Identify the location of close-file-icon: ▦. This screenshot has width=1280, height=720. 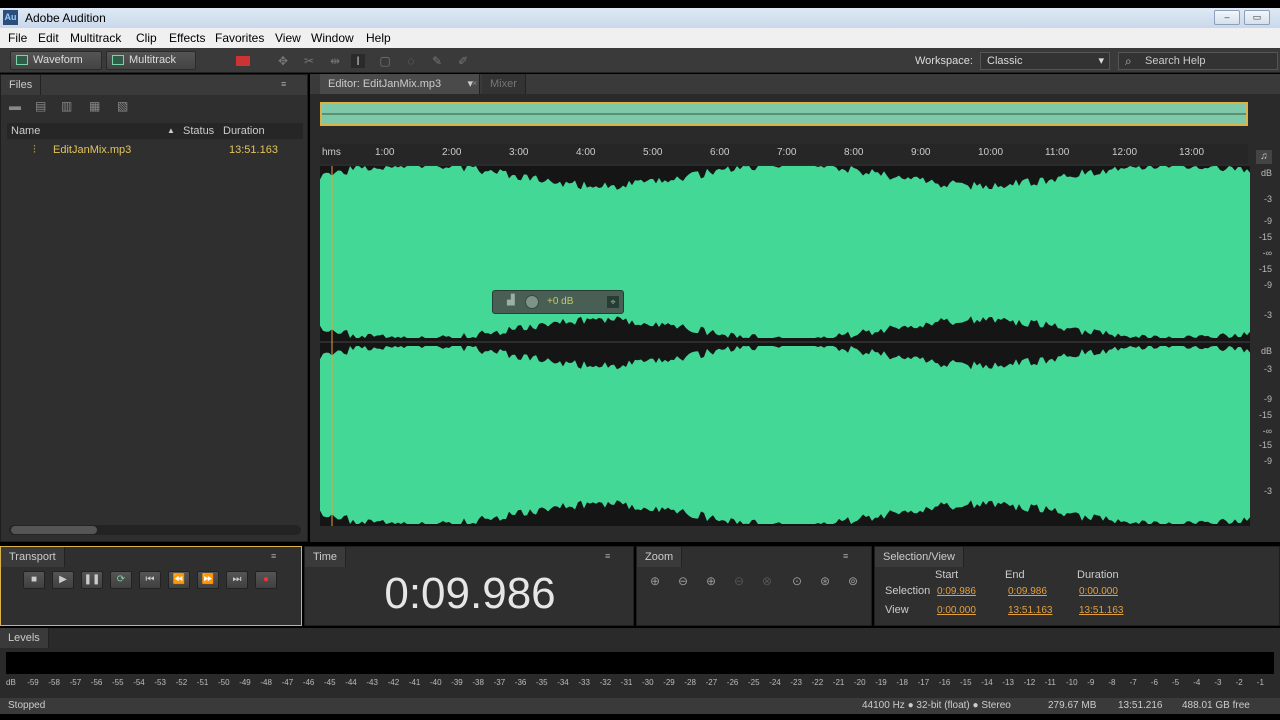
(97, 107).